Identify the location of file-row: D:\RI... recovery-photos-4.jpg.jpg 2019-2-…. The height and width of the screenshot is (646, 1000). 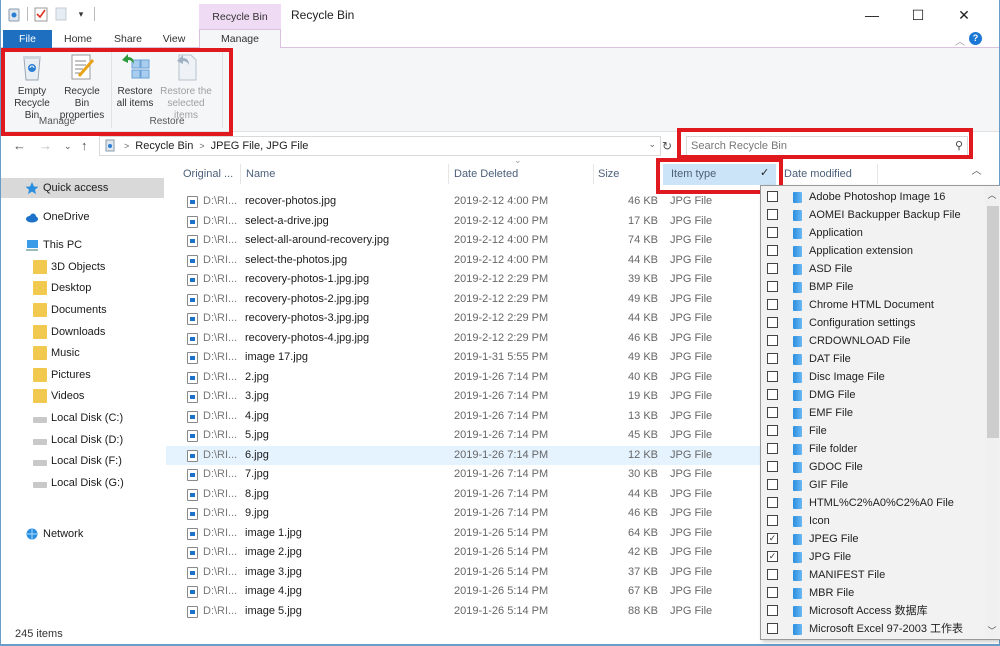
(463, 339).